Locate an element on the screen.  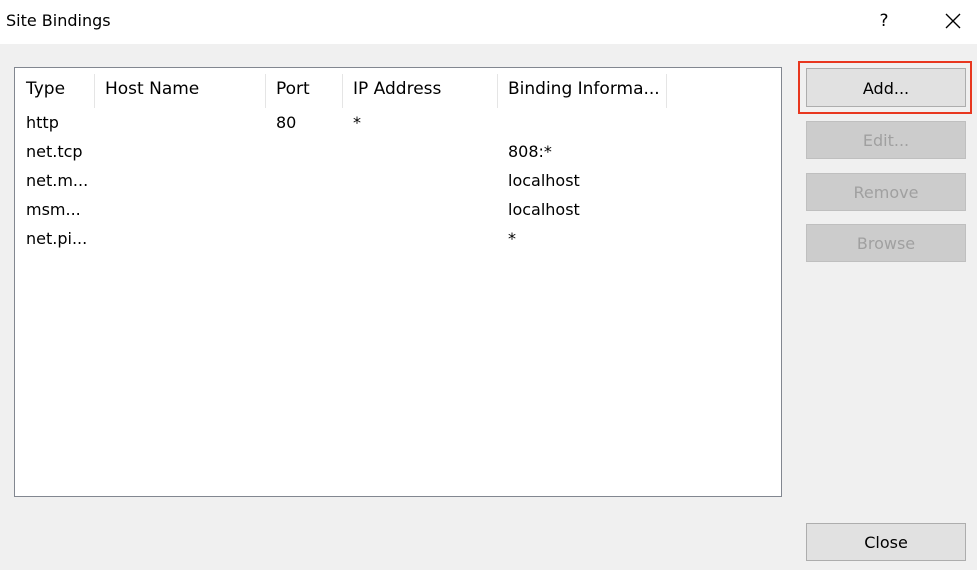
column-header-port: Port is located at coordinates (303, 91).